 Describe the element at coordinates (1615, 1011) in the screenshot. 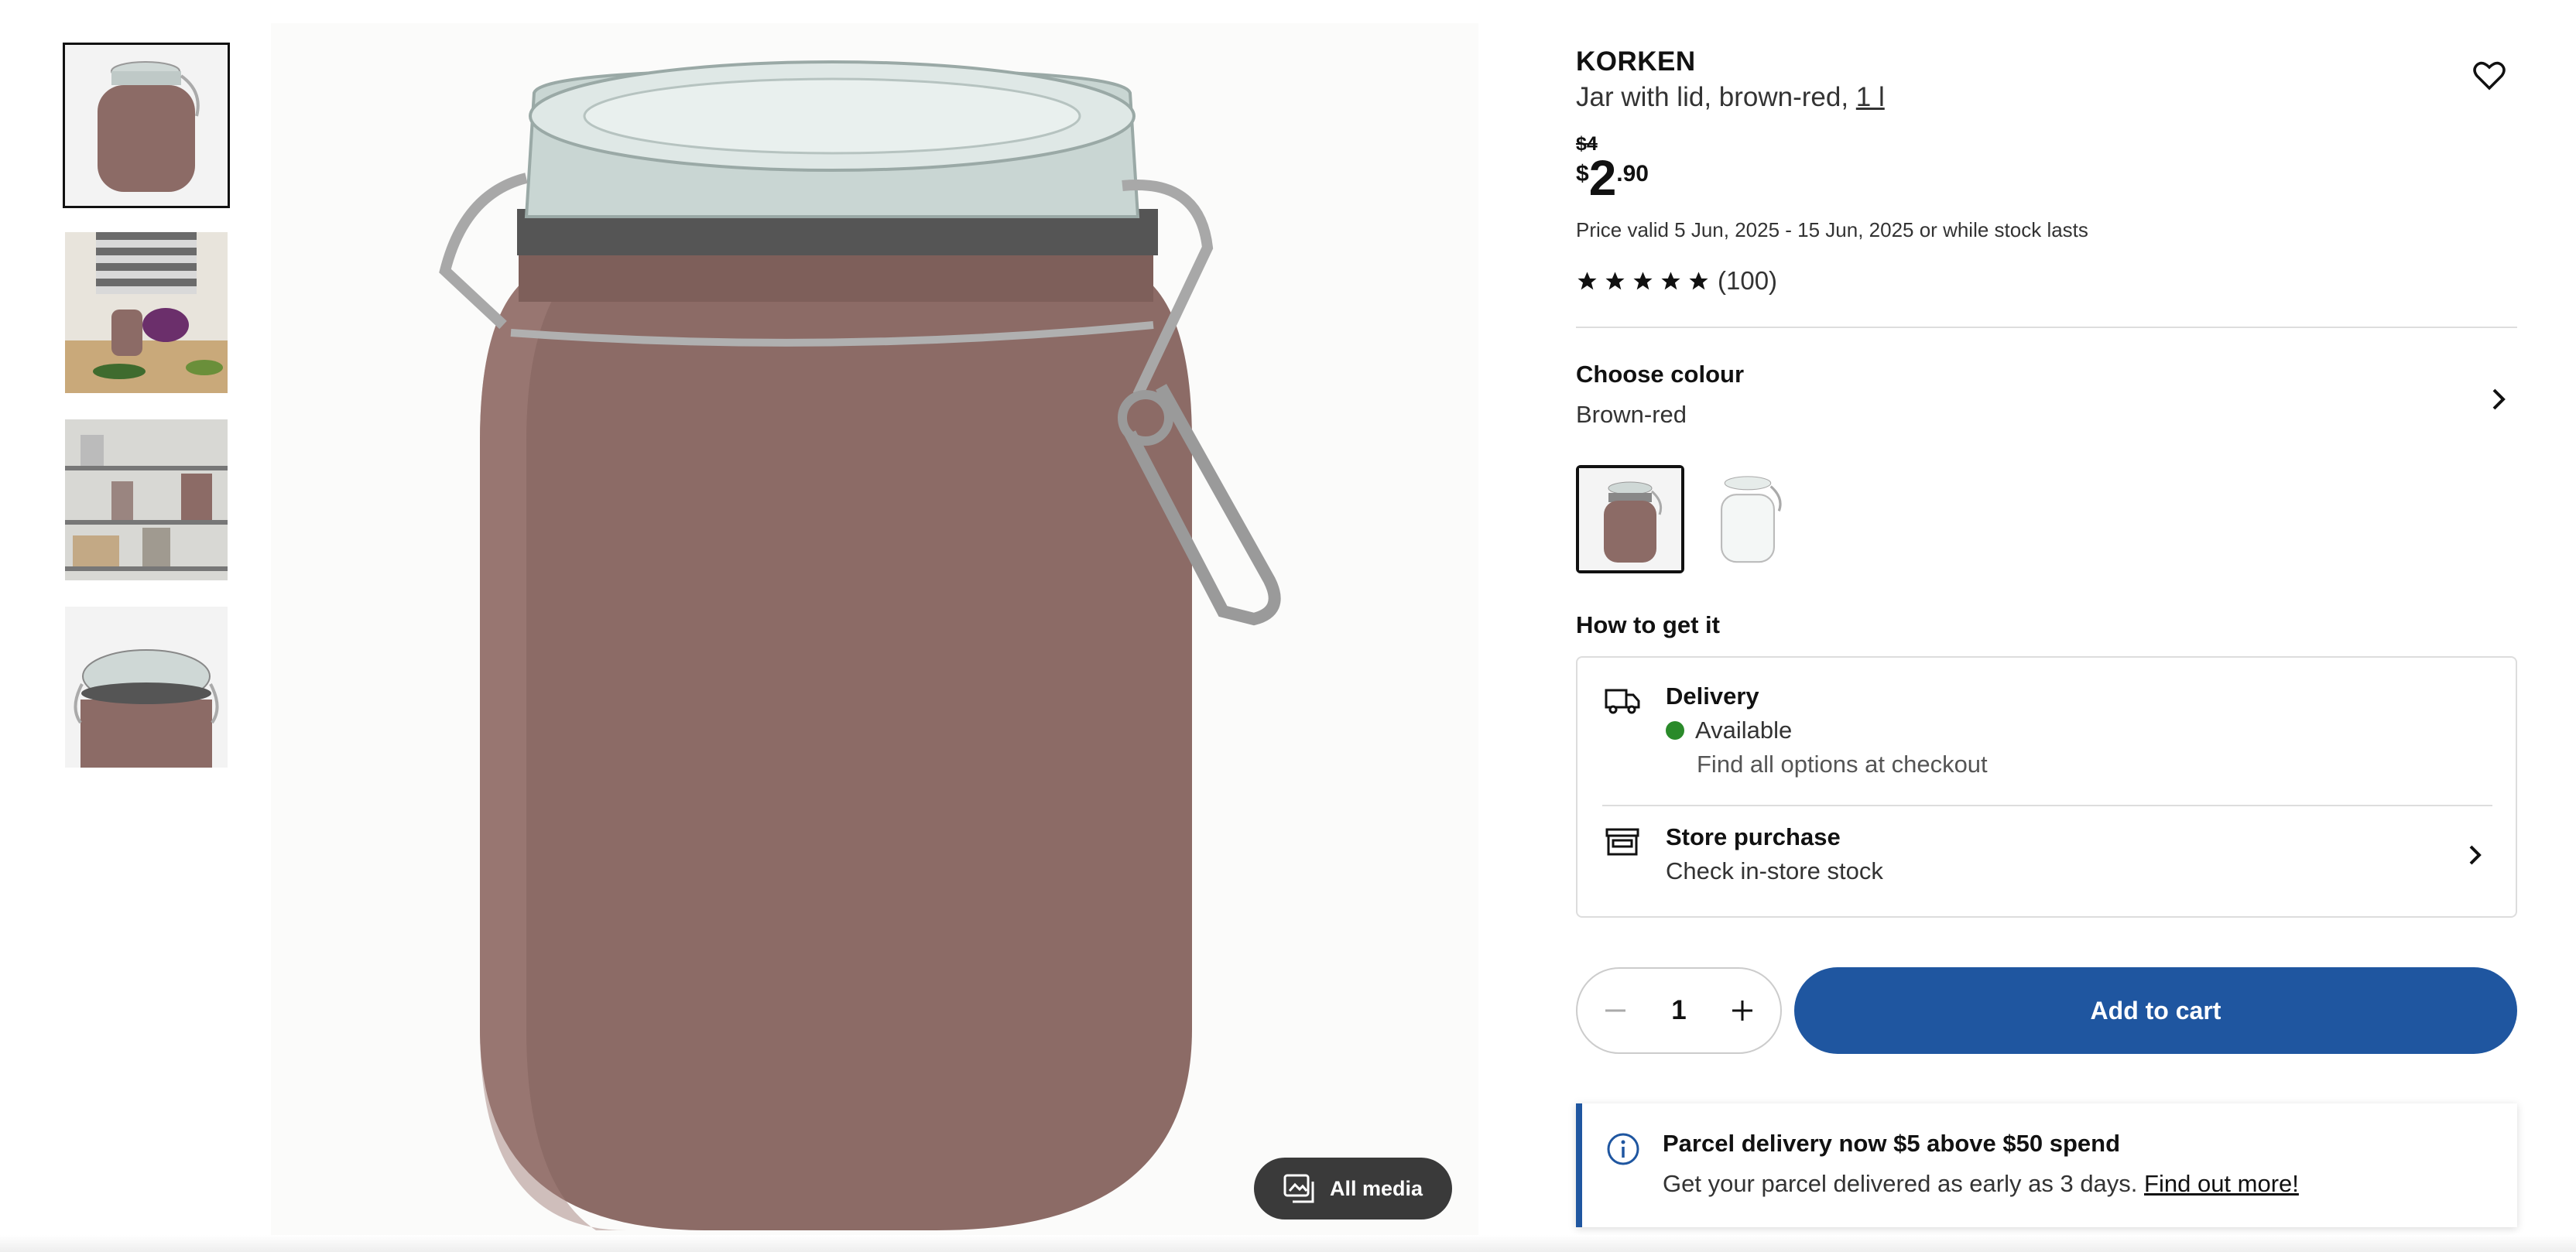

I see `minus-icon` at that location.